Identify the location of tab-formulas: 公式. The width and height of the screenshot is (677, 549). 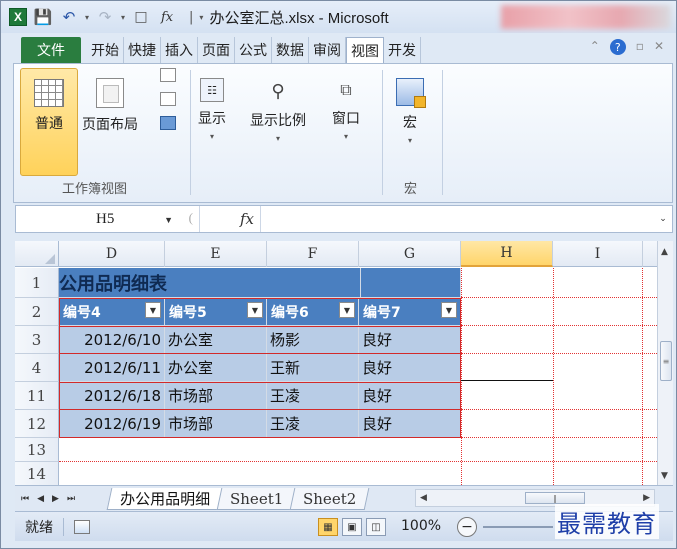
(253, 50).